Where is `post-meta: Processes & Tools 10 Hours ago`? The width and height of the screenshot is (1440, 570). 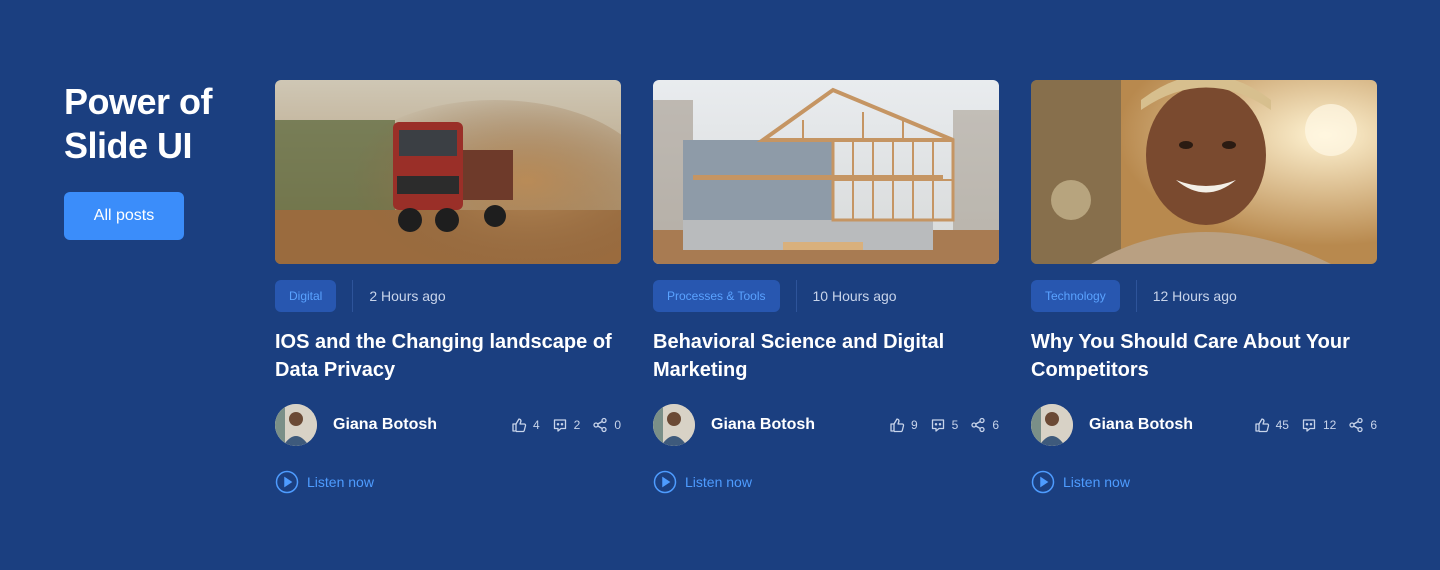
post-meta: Processes & Tools 10 Hours ago is located at coordinates (826, 296).